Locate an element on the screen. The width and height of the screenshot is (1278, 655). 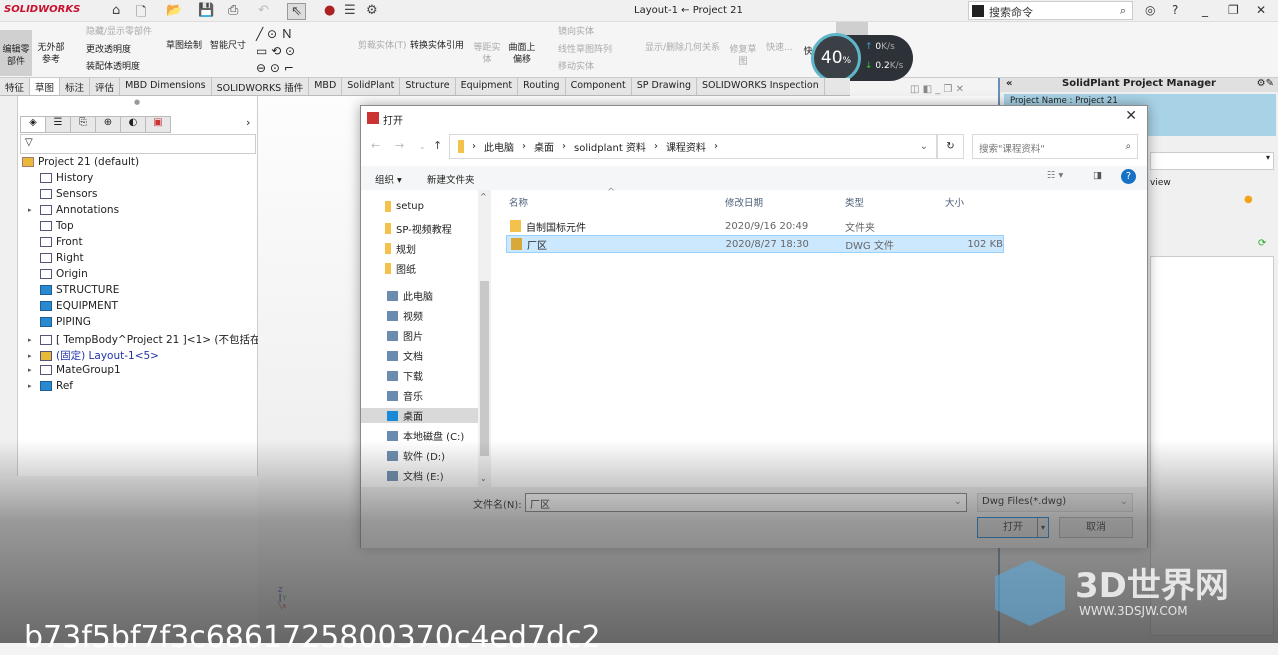
tab-item: SP Drawing is located at coordinates (665, 86).